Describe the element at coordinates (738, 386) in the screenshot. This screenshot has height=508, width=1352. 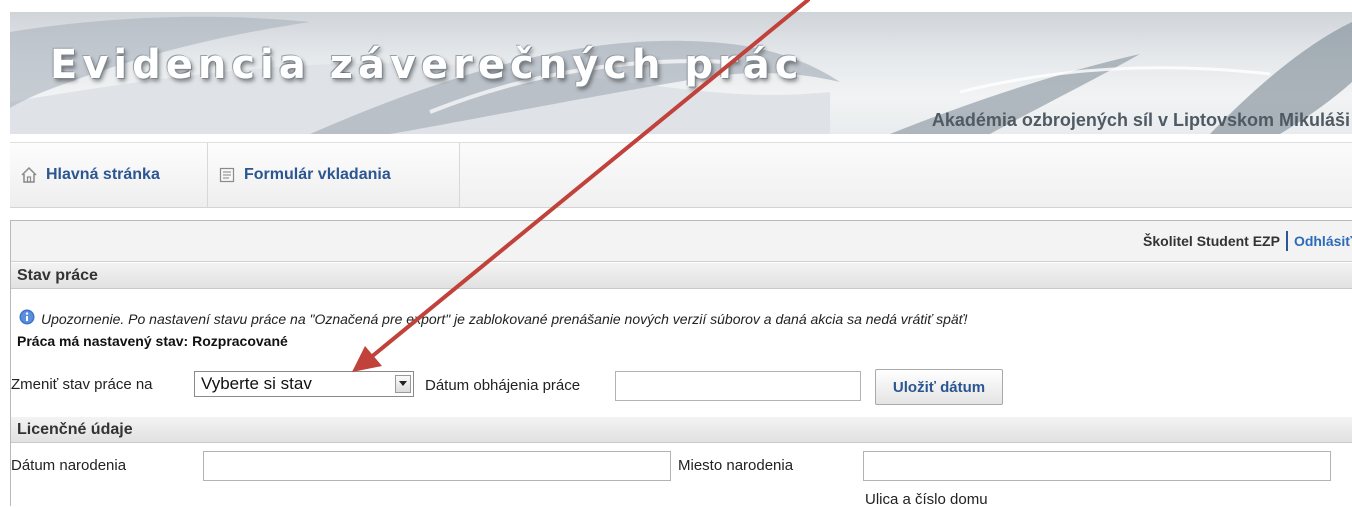
I see `defense-date-field` at that location.